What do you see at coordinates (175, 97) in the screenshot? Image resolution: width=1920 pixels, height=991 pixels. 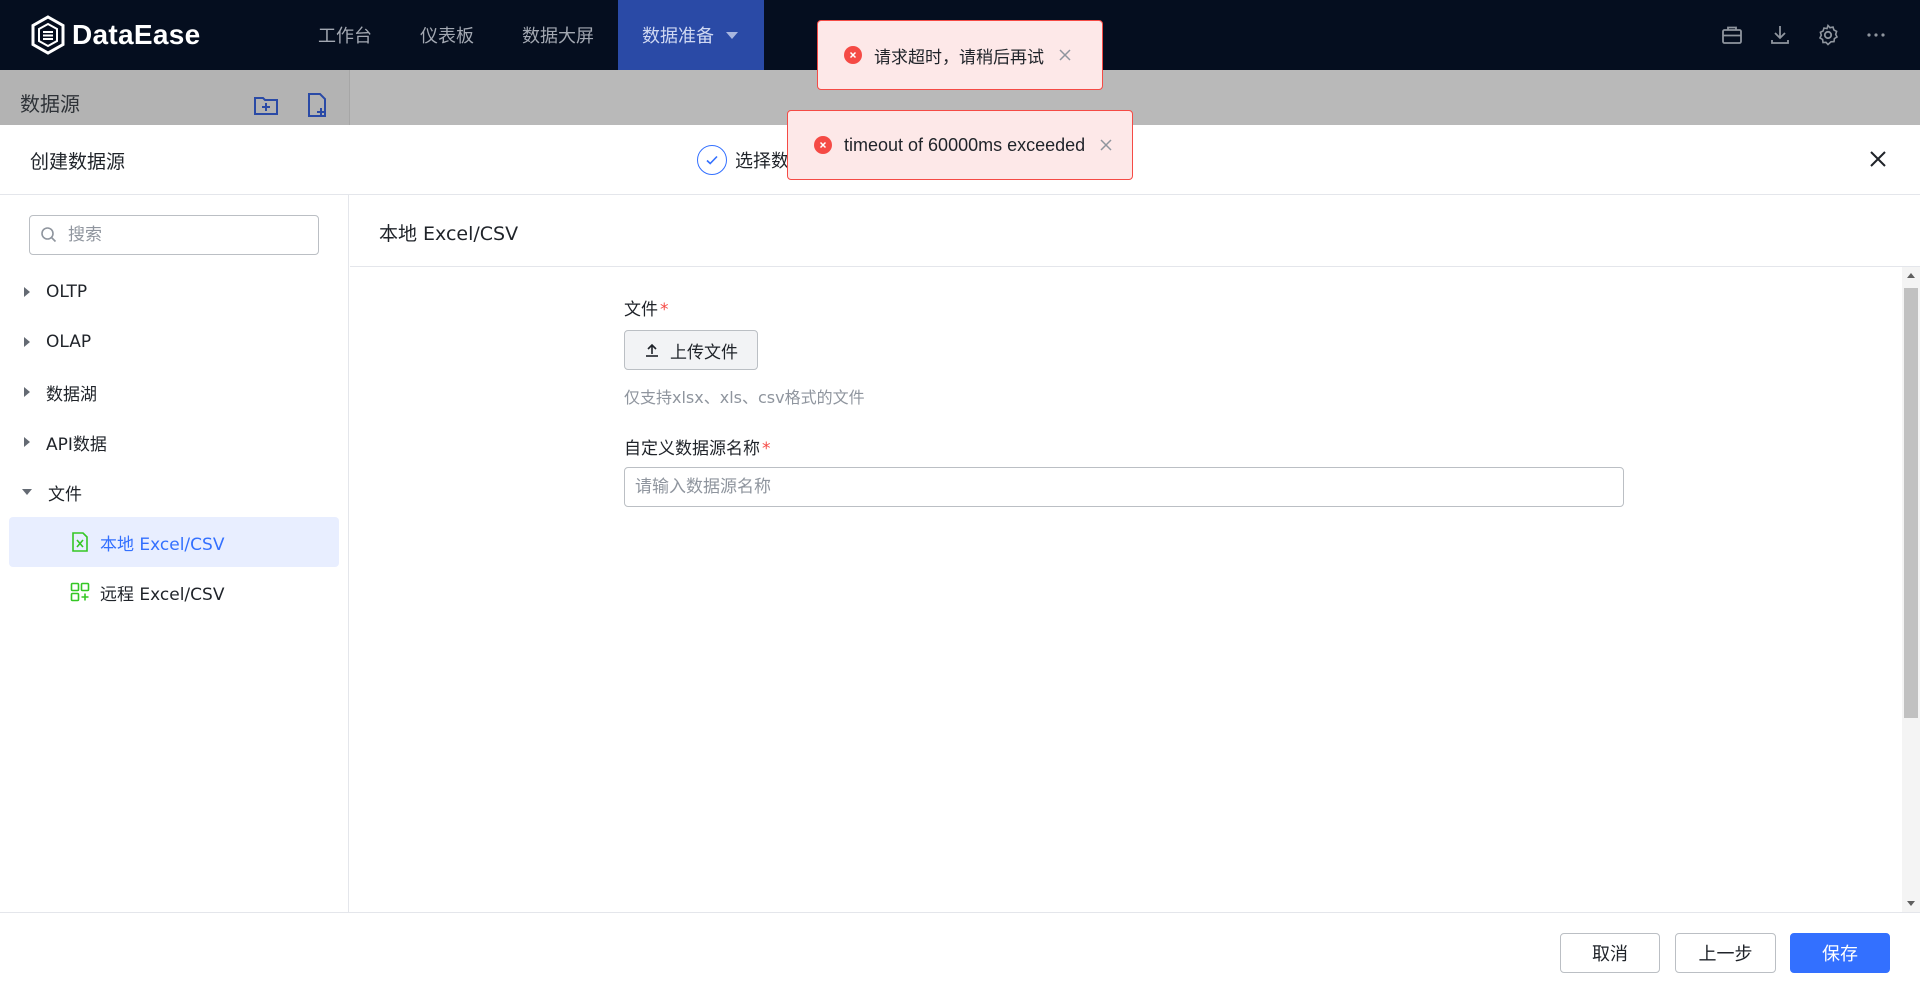 I see `background-sidebar: 数据源` at bounding box center [175, 97].